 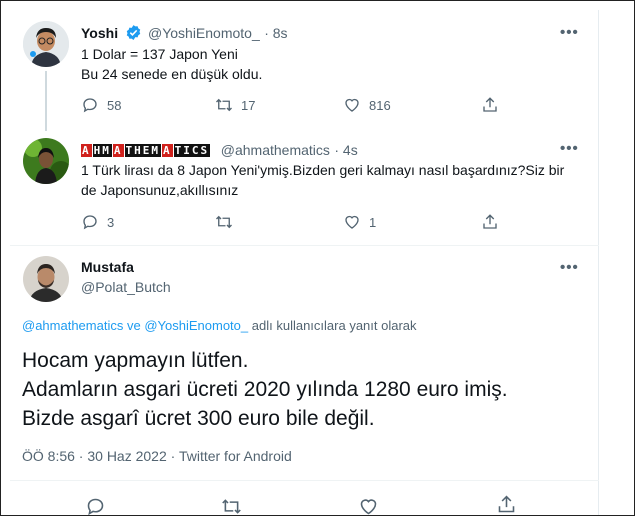 I want to click on user-handle: @YoshiEnomoto_, so click(x=204, y=33).